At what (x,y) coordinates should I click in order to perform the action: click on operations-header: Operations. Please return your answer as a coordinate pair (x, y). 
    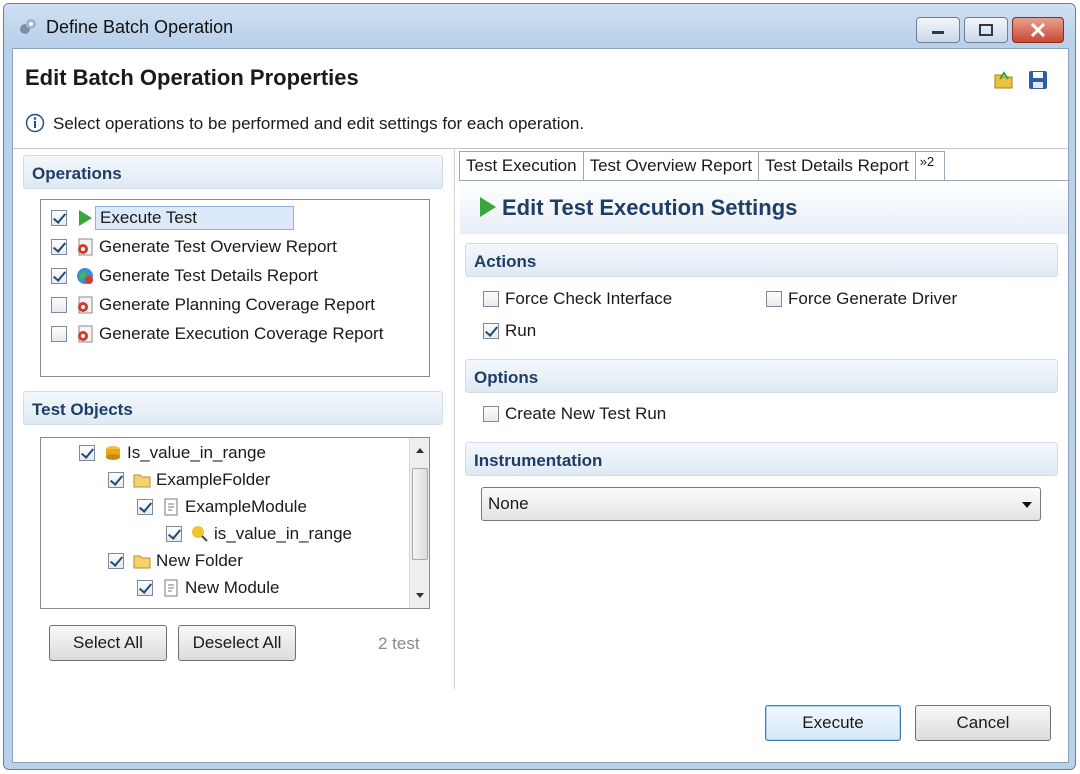
    Looking at the image, I should click on (233, 172).